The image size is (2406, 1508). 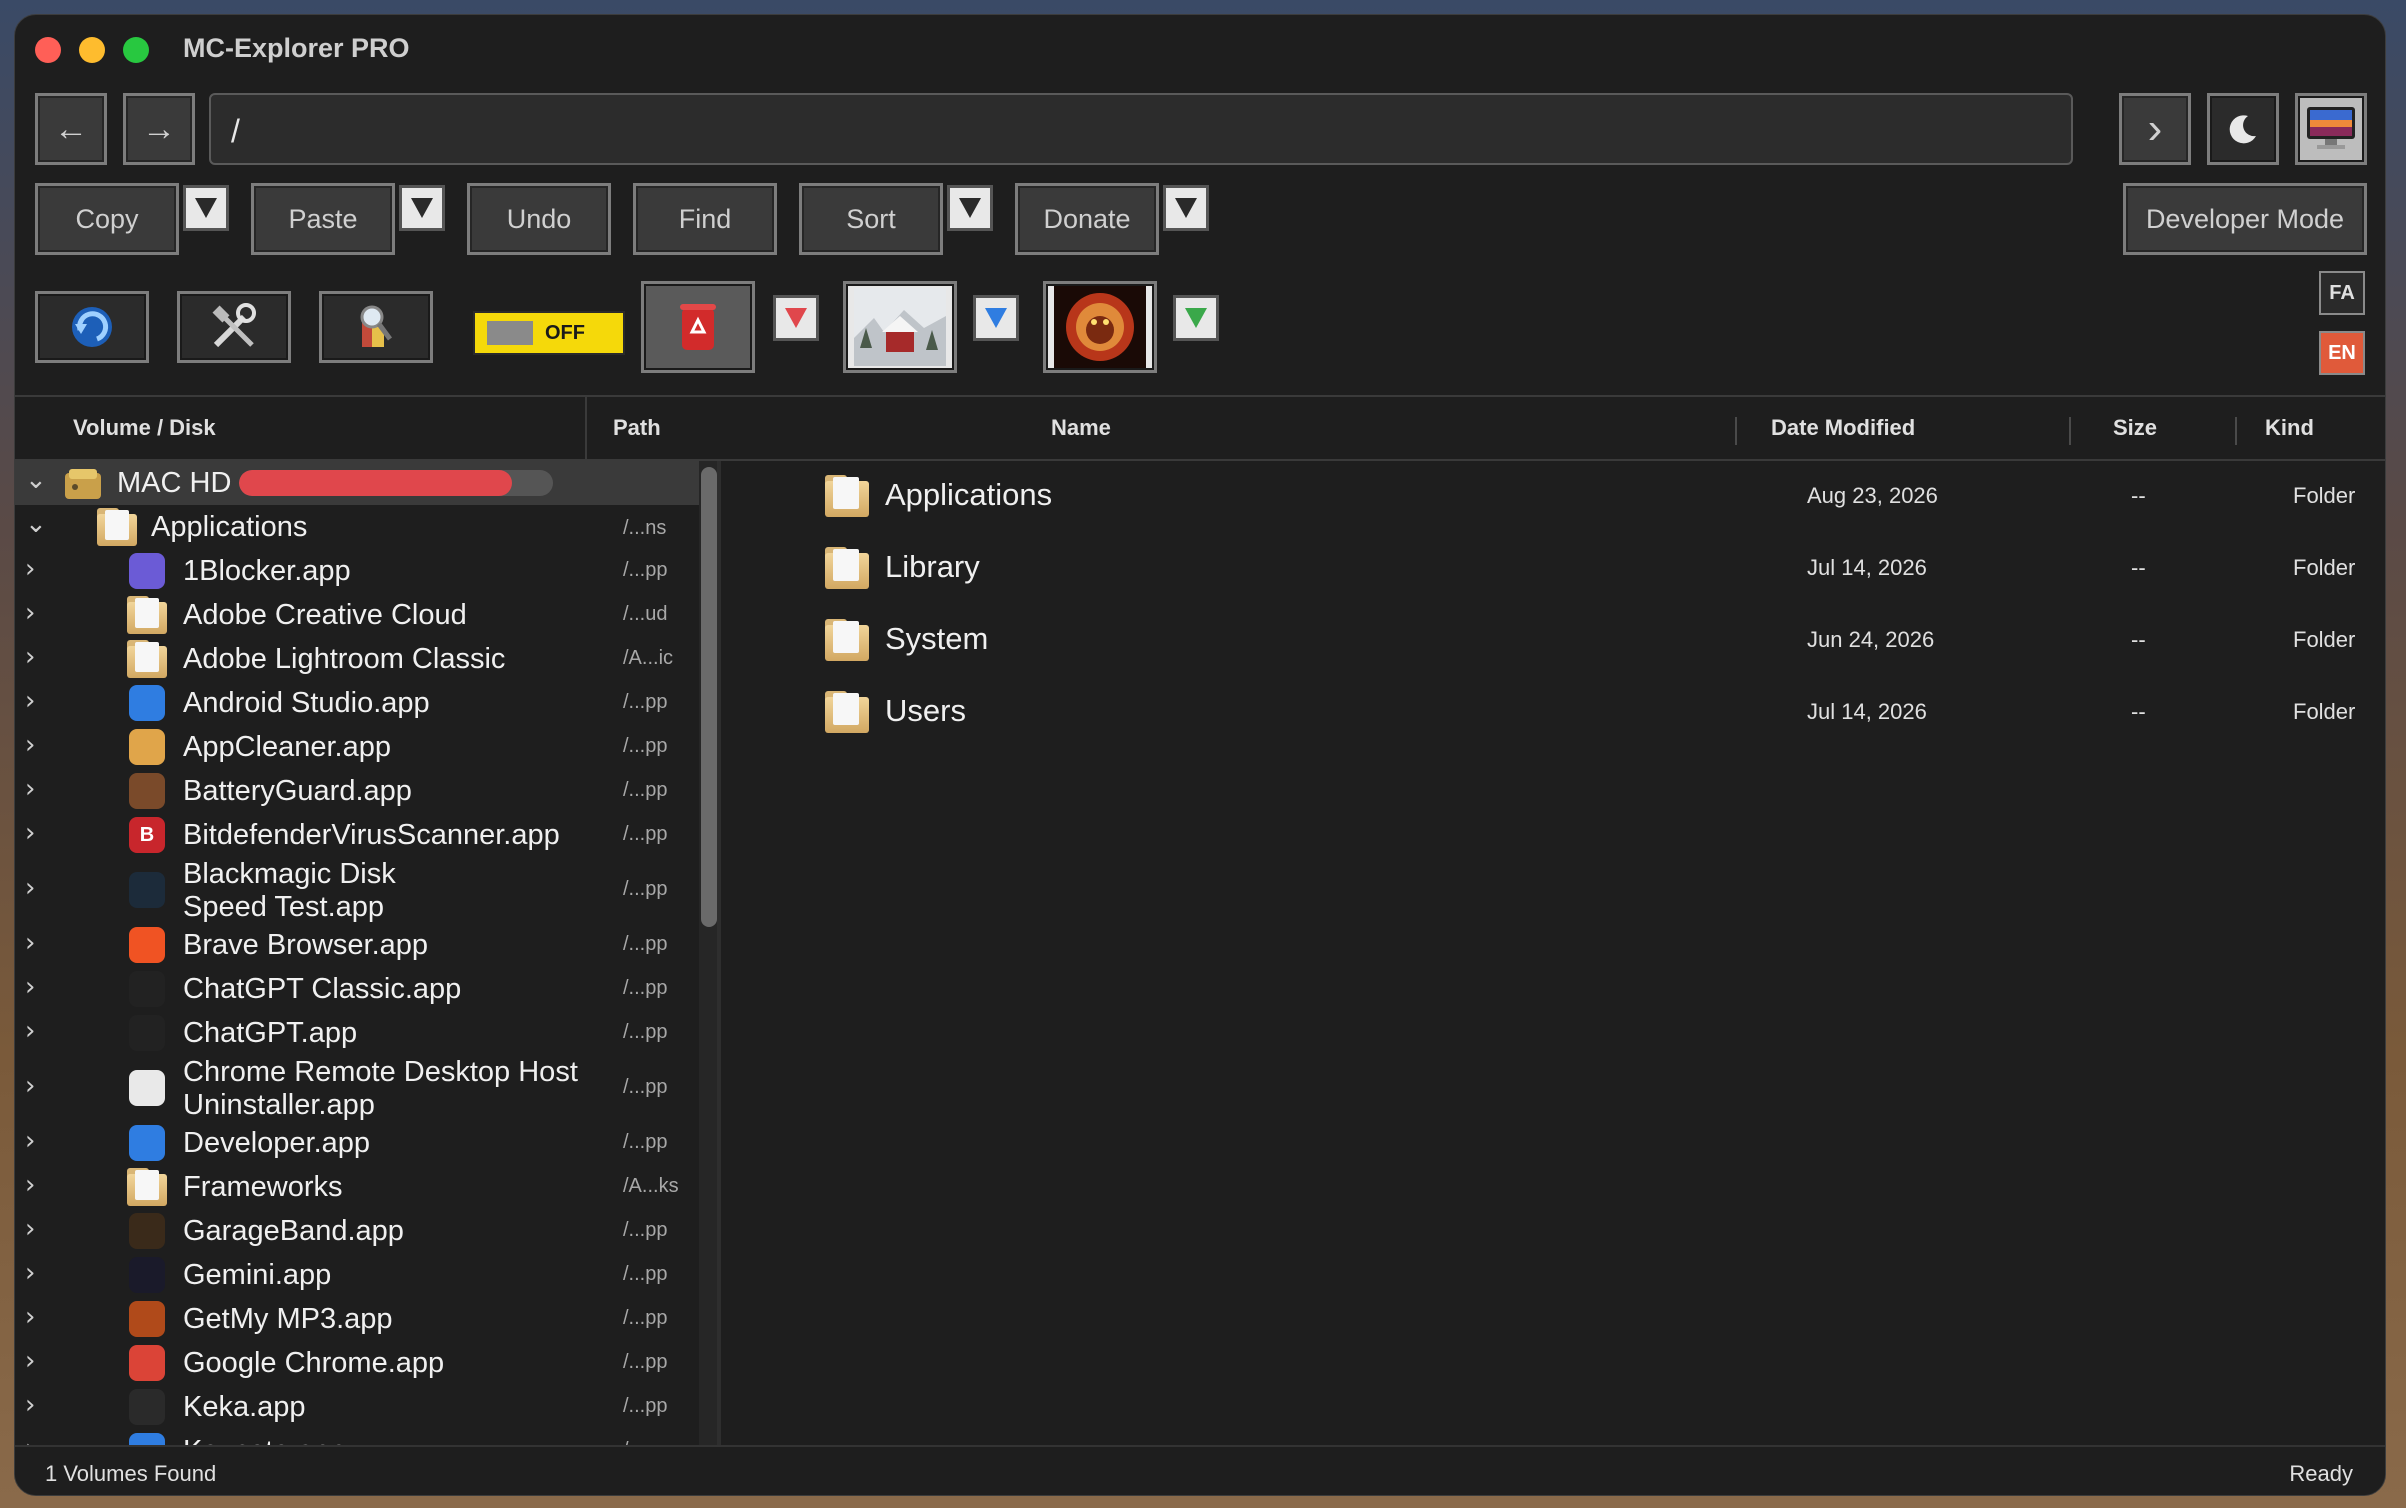 I want to click on lang-en-button: EN, so click(x=2342, y=353).